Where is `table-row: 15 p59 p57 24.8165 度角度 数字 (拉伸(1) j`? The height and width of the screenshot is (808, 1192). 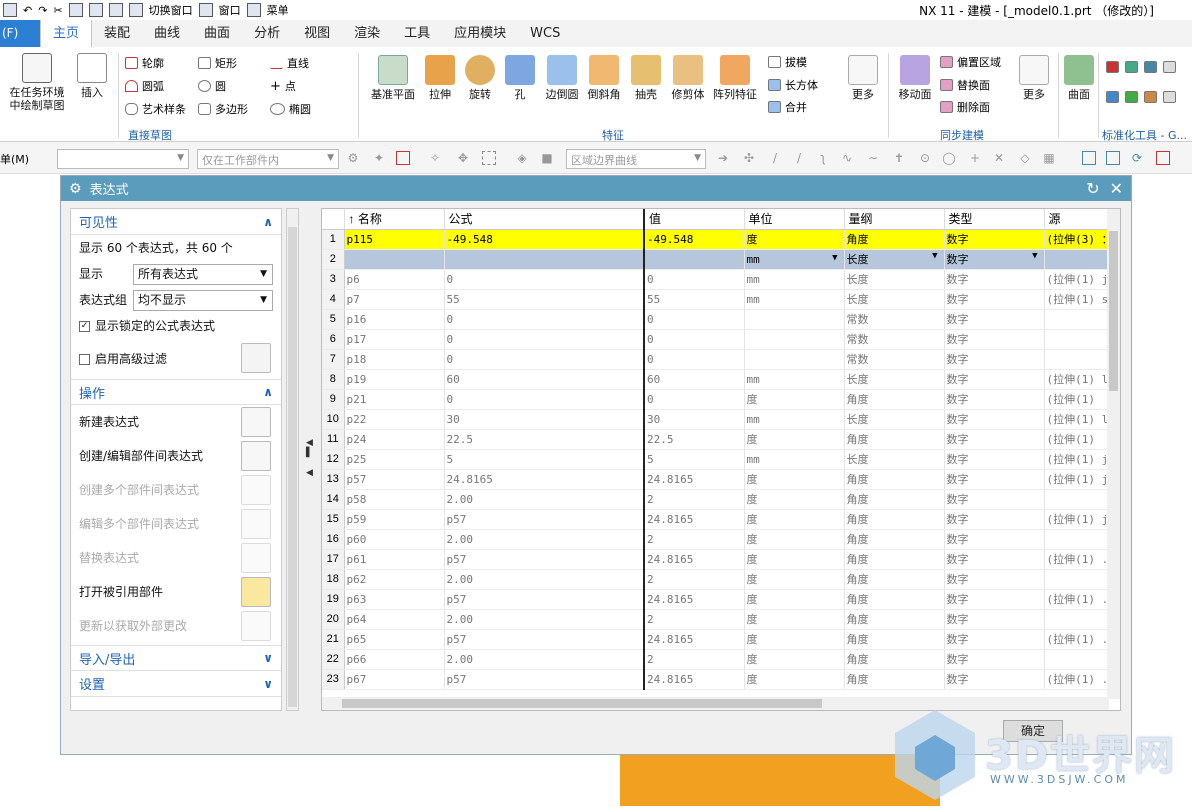
table-row: 15 p59 p57 24.8165 度角度 数字 (拉伸(1) j is located at coordinates (718, 519).